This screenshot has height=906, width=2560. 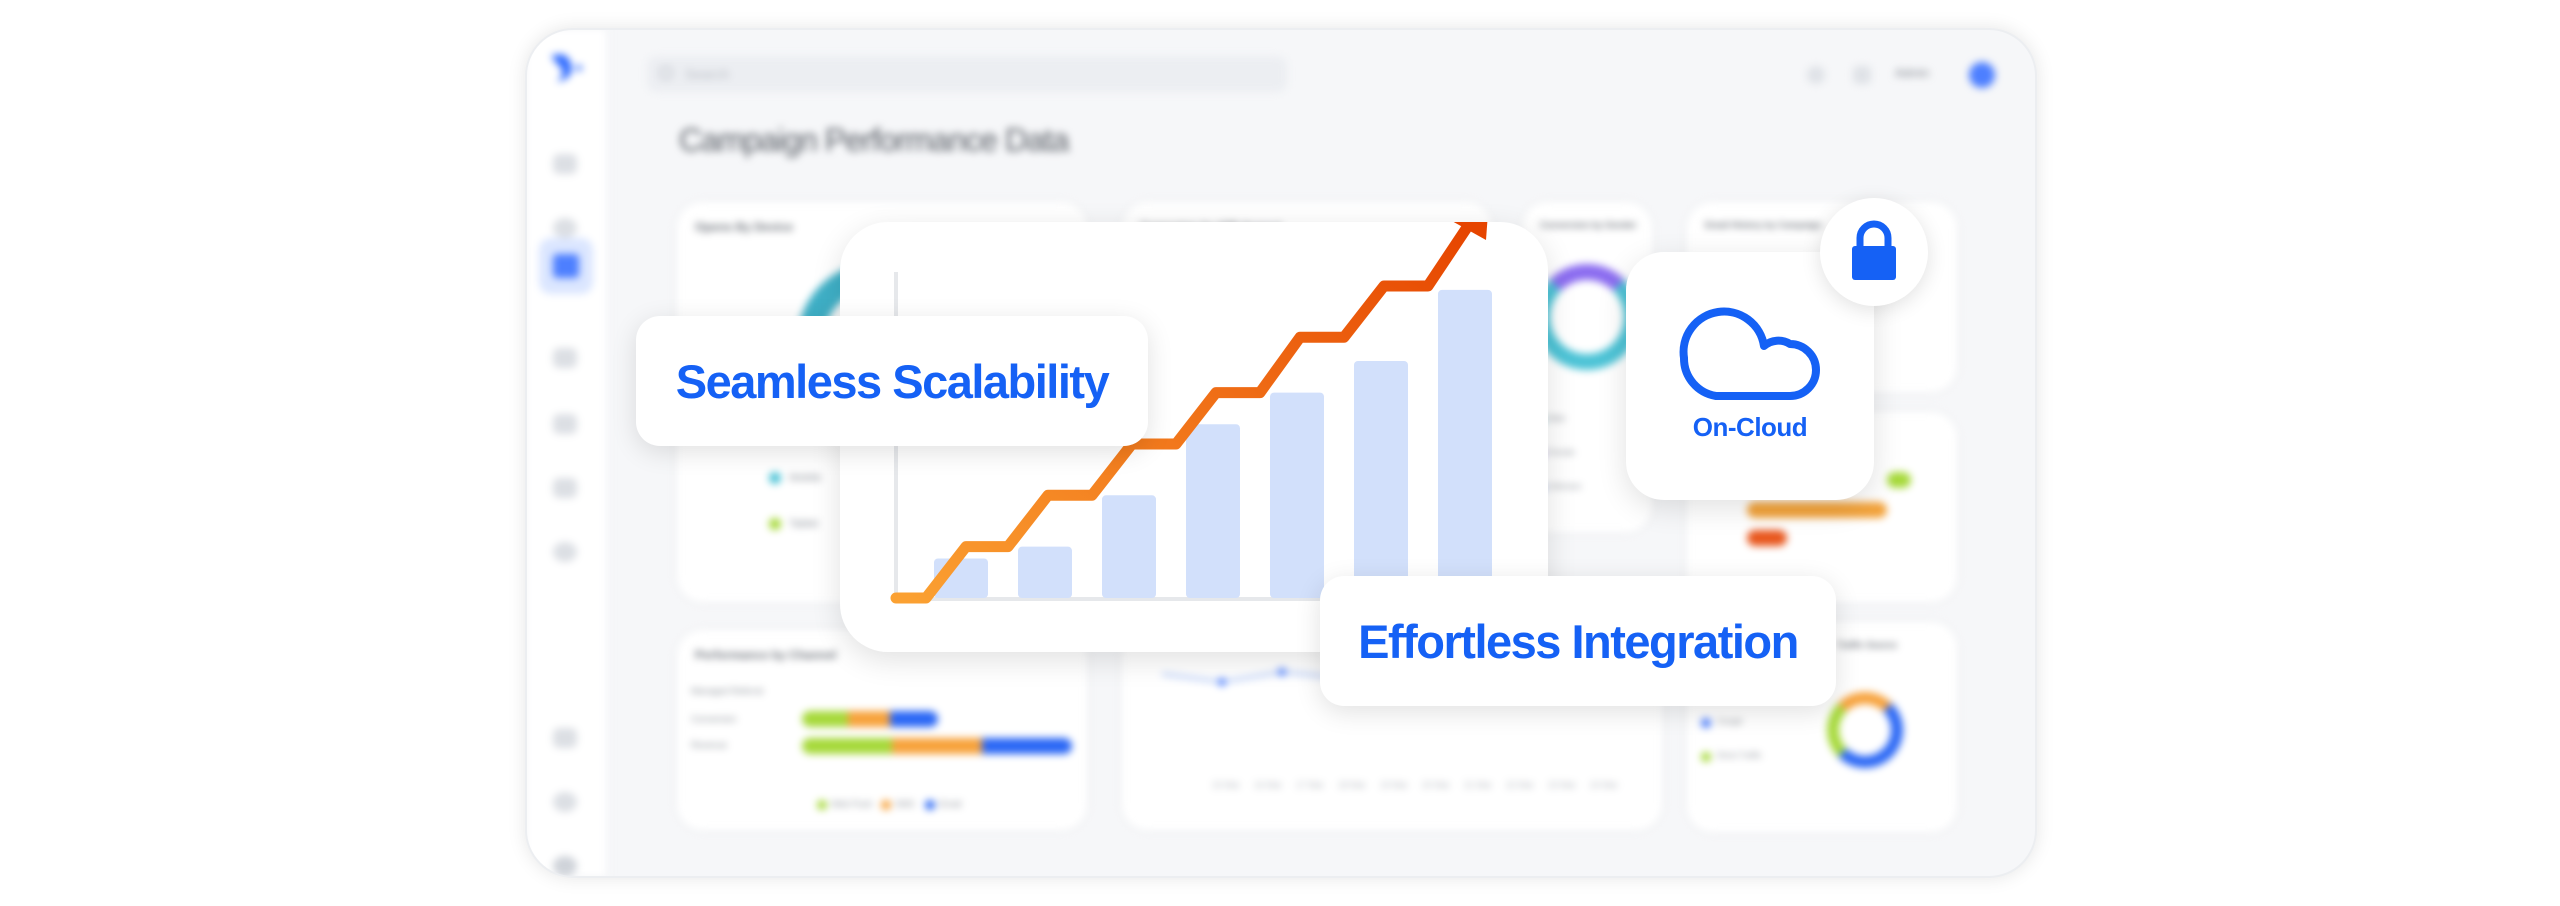 I want to click on bell-icon, so click(x=1816, y=75).